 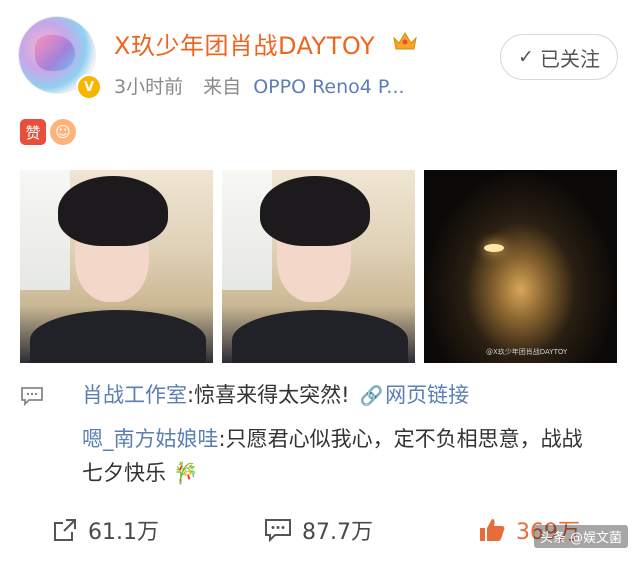 What do you see at coordinates (244, 43) in the screenshot?
I see `username: X玖少年团肖战DAYTOY` at bounding box center [244, 43].